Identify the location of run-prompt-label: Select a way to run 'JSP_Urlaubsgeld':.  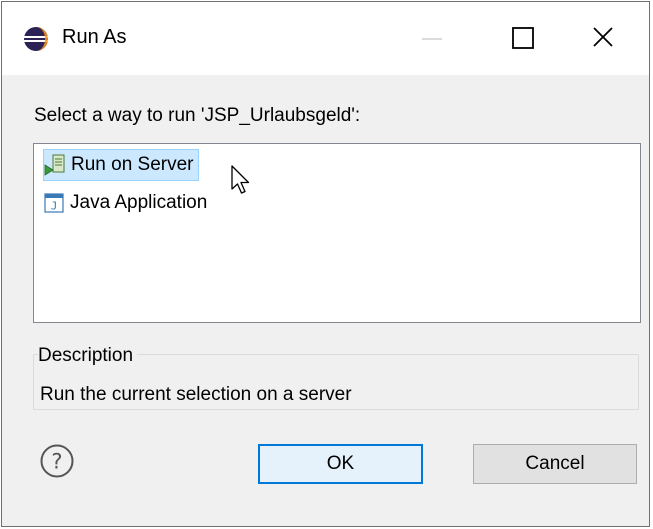
(197, 115).